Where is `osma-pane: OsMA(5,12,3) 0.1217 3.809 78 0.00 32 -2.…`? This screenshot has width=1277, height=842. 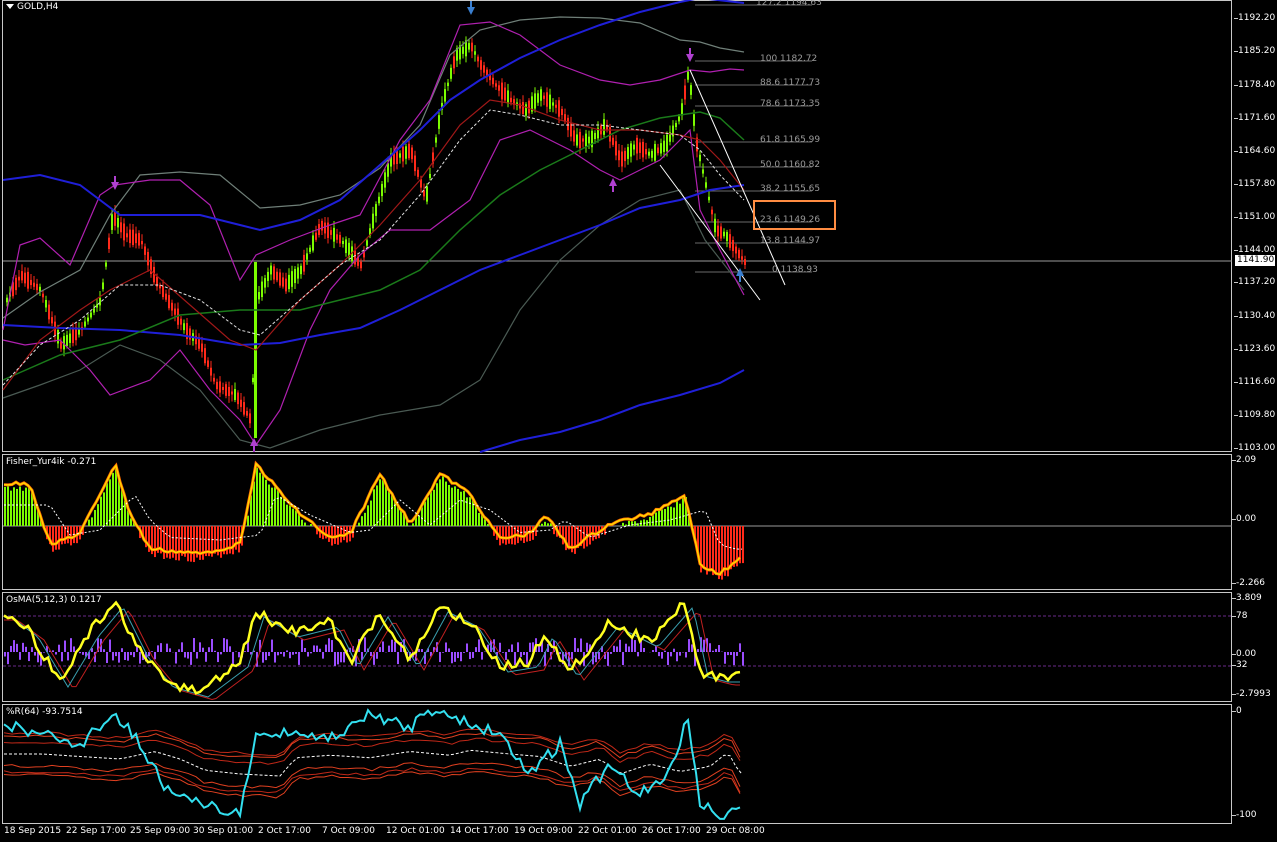
osma-pane: OsMA(5,12,3) 0.1217 3.809 78 0.00 32 -2.… is located at coordinates (638, 647).